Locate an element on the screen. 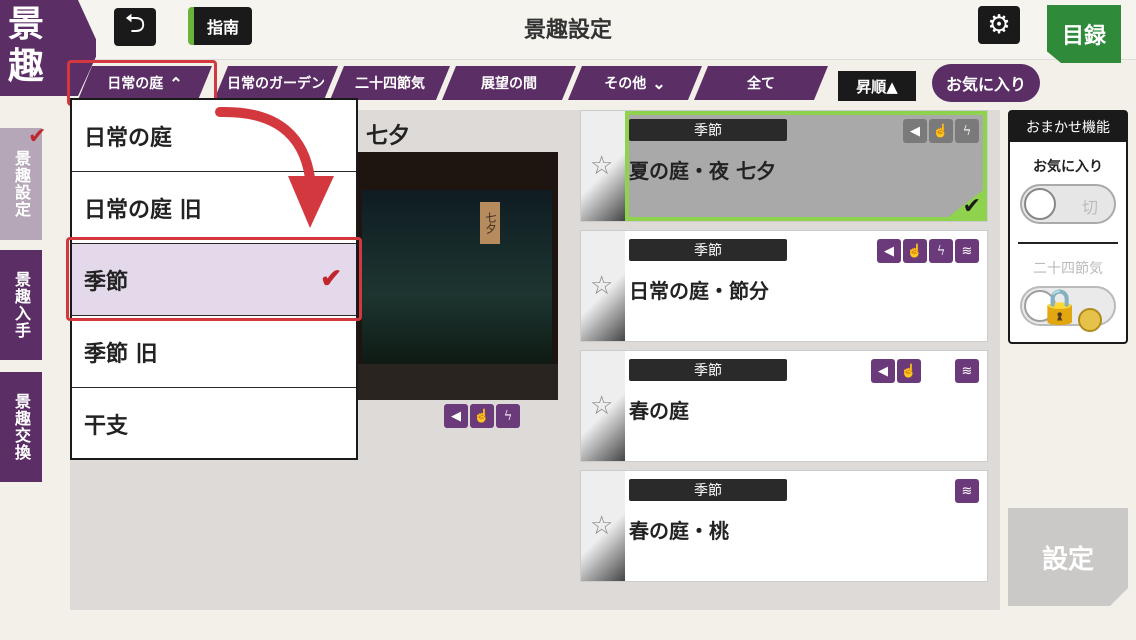 The width and height of the screenshot is (1136, 640). favorites-filter-button: お気に入り is located at coordinates (986, 83).